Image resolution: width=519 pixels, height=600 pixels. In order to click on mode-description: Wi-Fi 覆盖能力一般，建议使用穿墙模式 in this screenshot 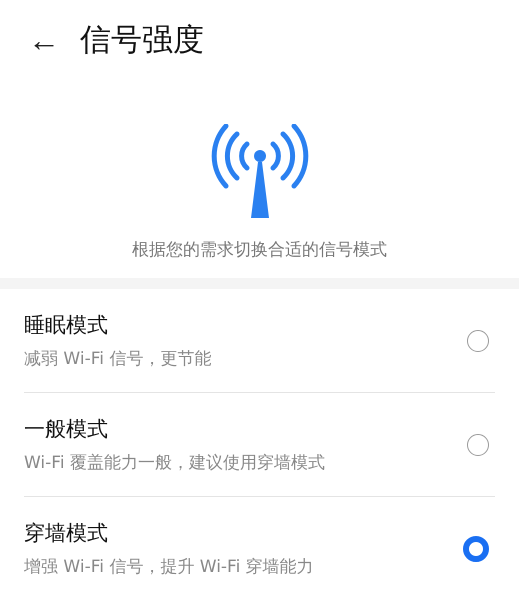, I will do `click(175, 463)`.